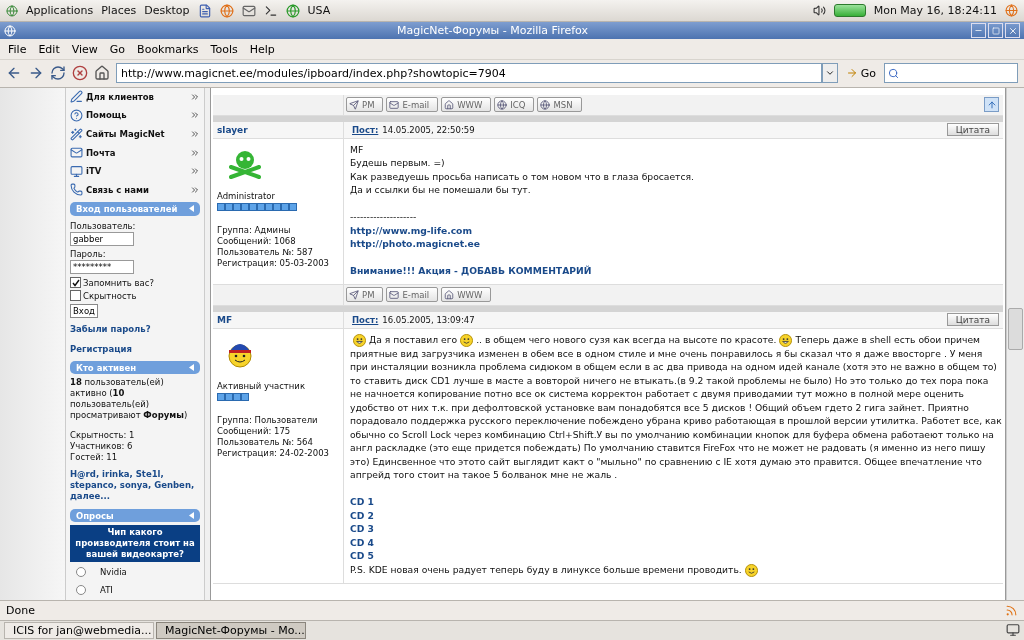  I want to click on post-link: CD 1, so click(362, 502).